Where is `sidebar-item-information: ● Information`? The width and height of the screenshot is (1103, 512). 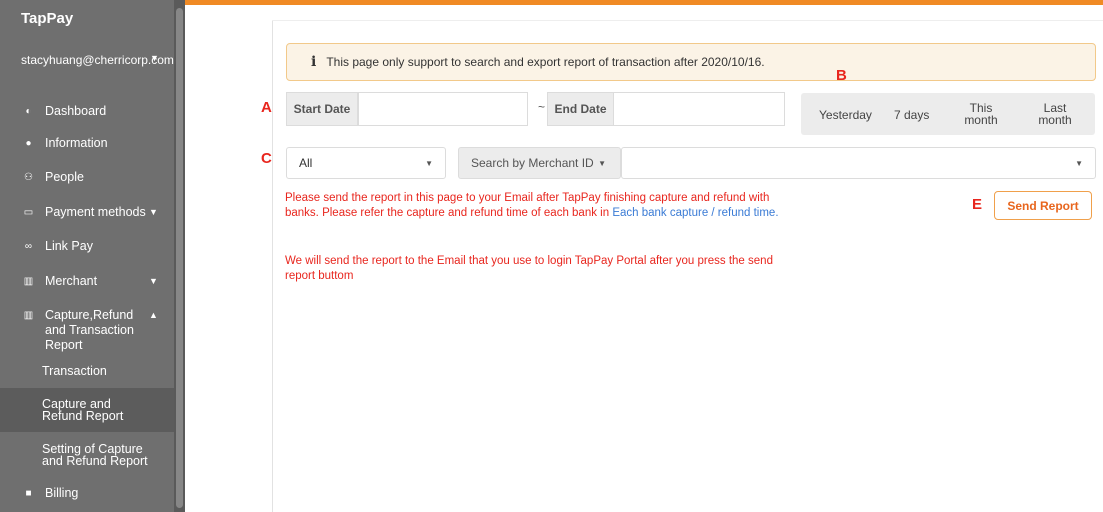 sidebar-item-information: ● Information is located at coordinates (87, 143).